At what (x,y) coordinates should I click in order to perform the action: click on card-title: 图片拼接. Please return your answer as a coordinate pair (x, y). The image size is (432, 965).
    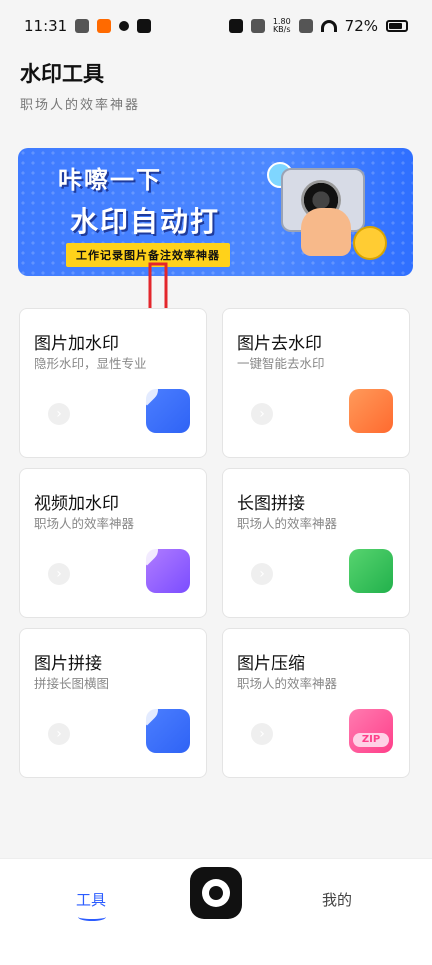
    Looking at the image, I should click on (68, 664).